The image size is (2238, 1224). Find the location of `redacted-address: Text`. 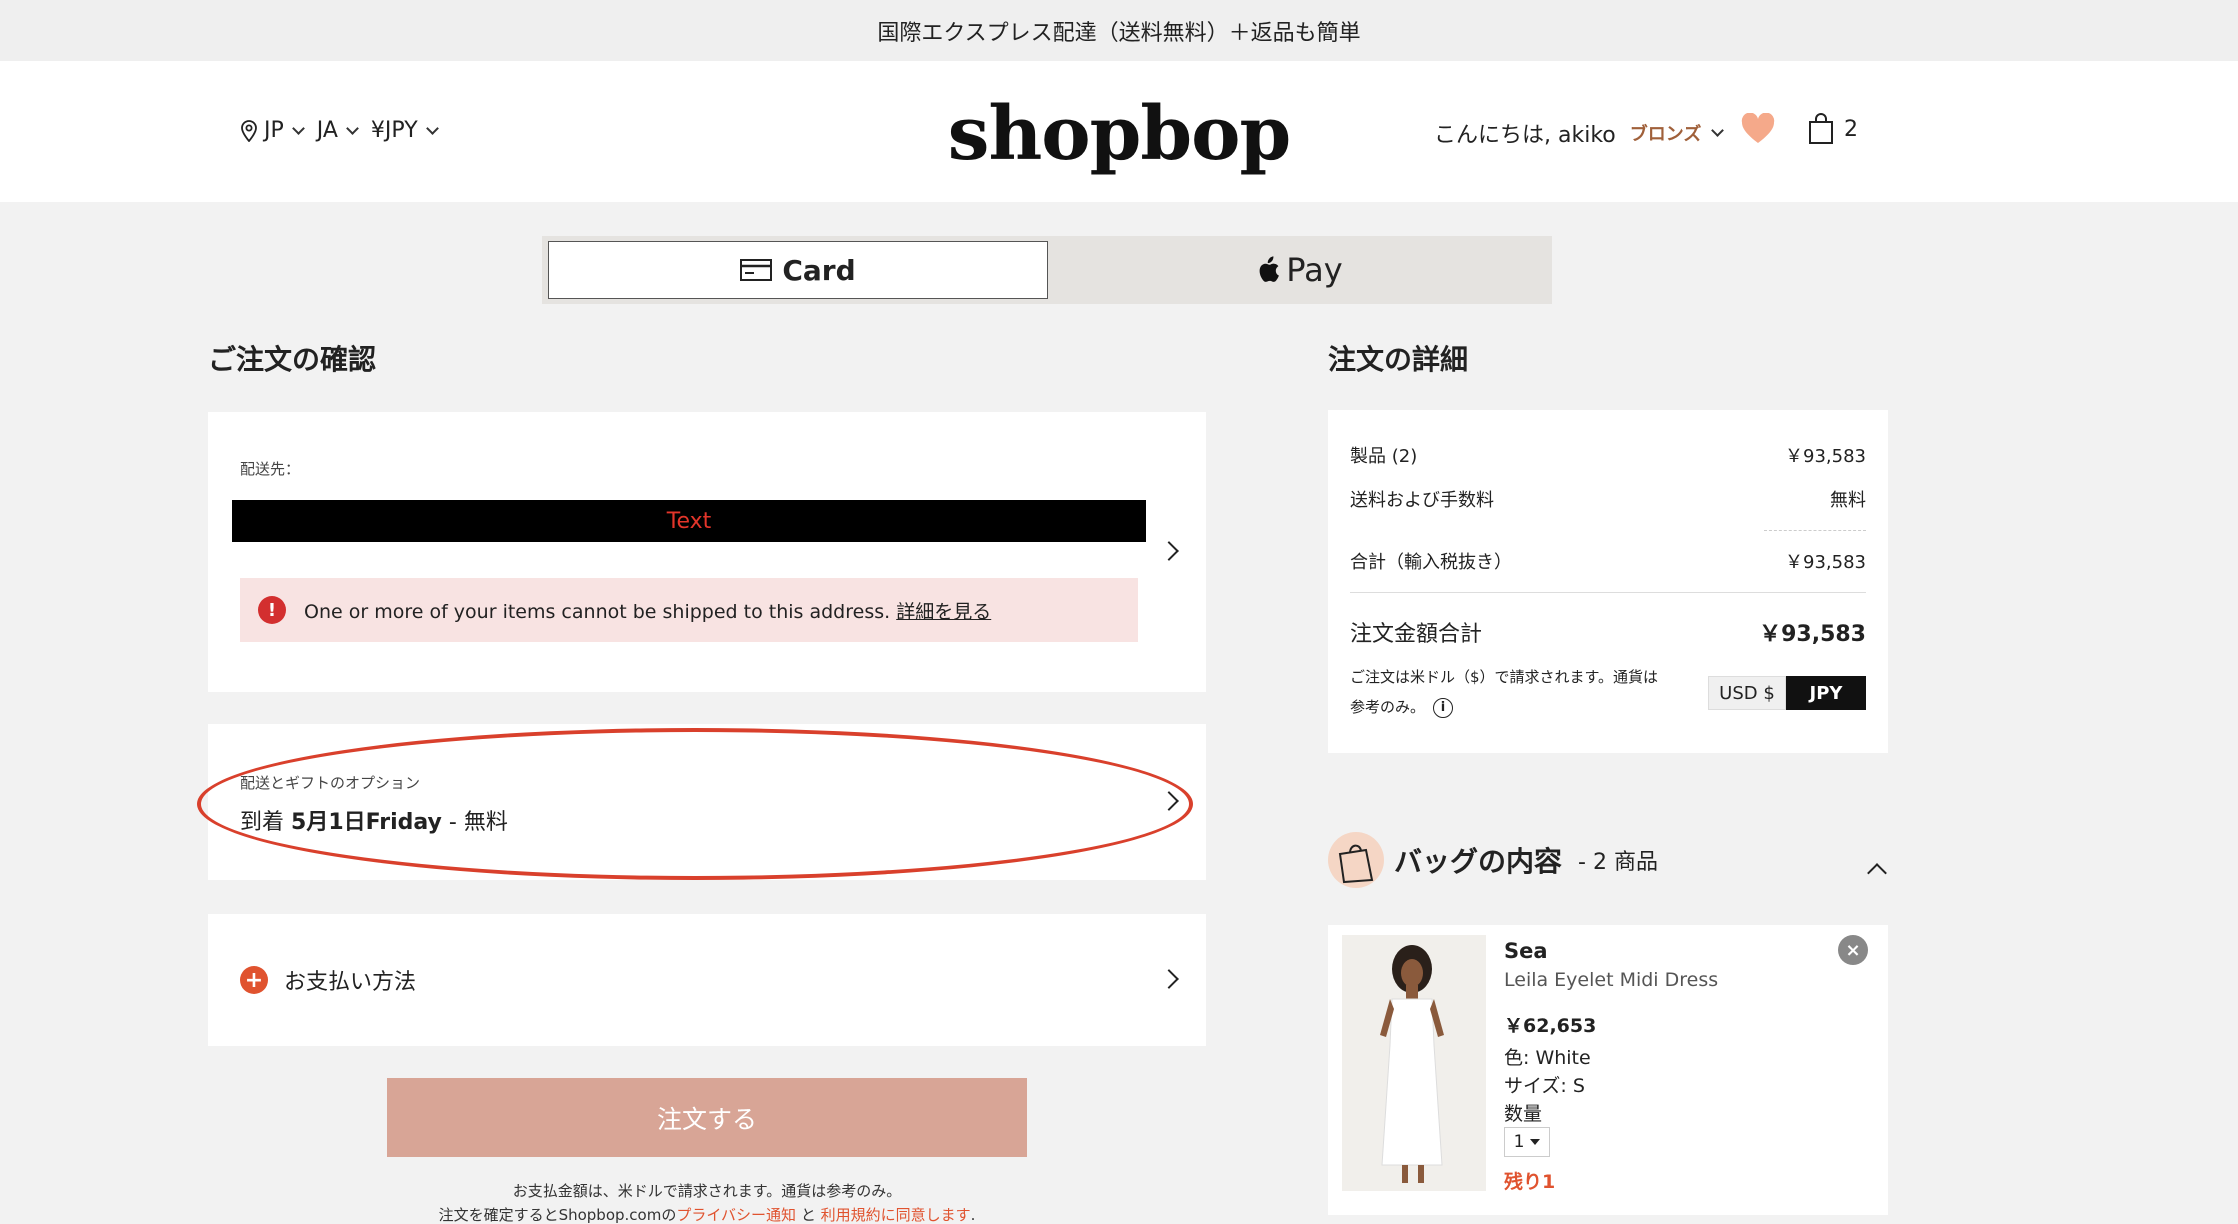

redacted-address: Text is located at coordinates (689, 521).